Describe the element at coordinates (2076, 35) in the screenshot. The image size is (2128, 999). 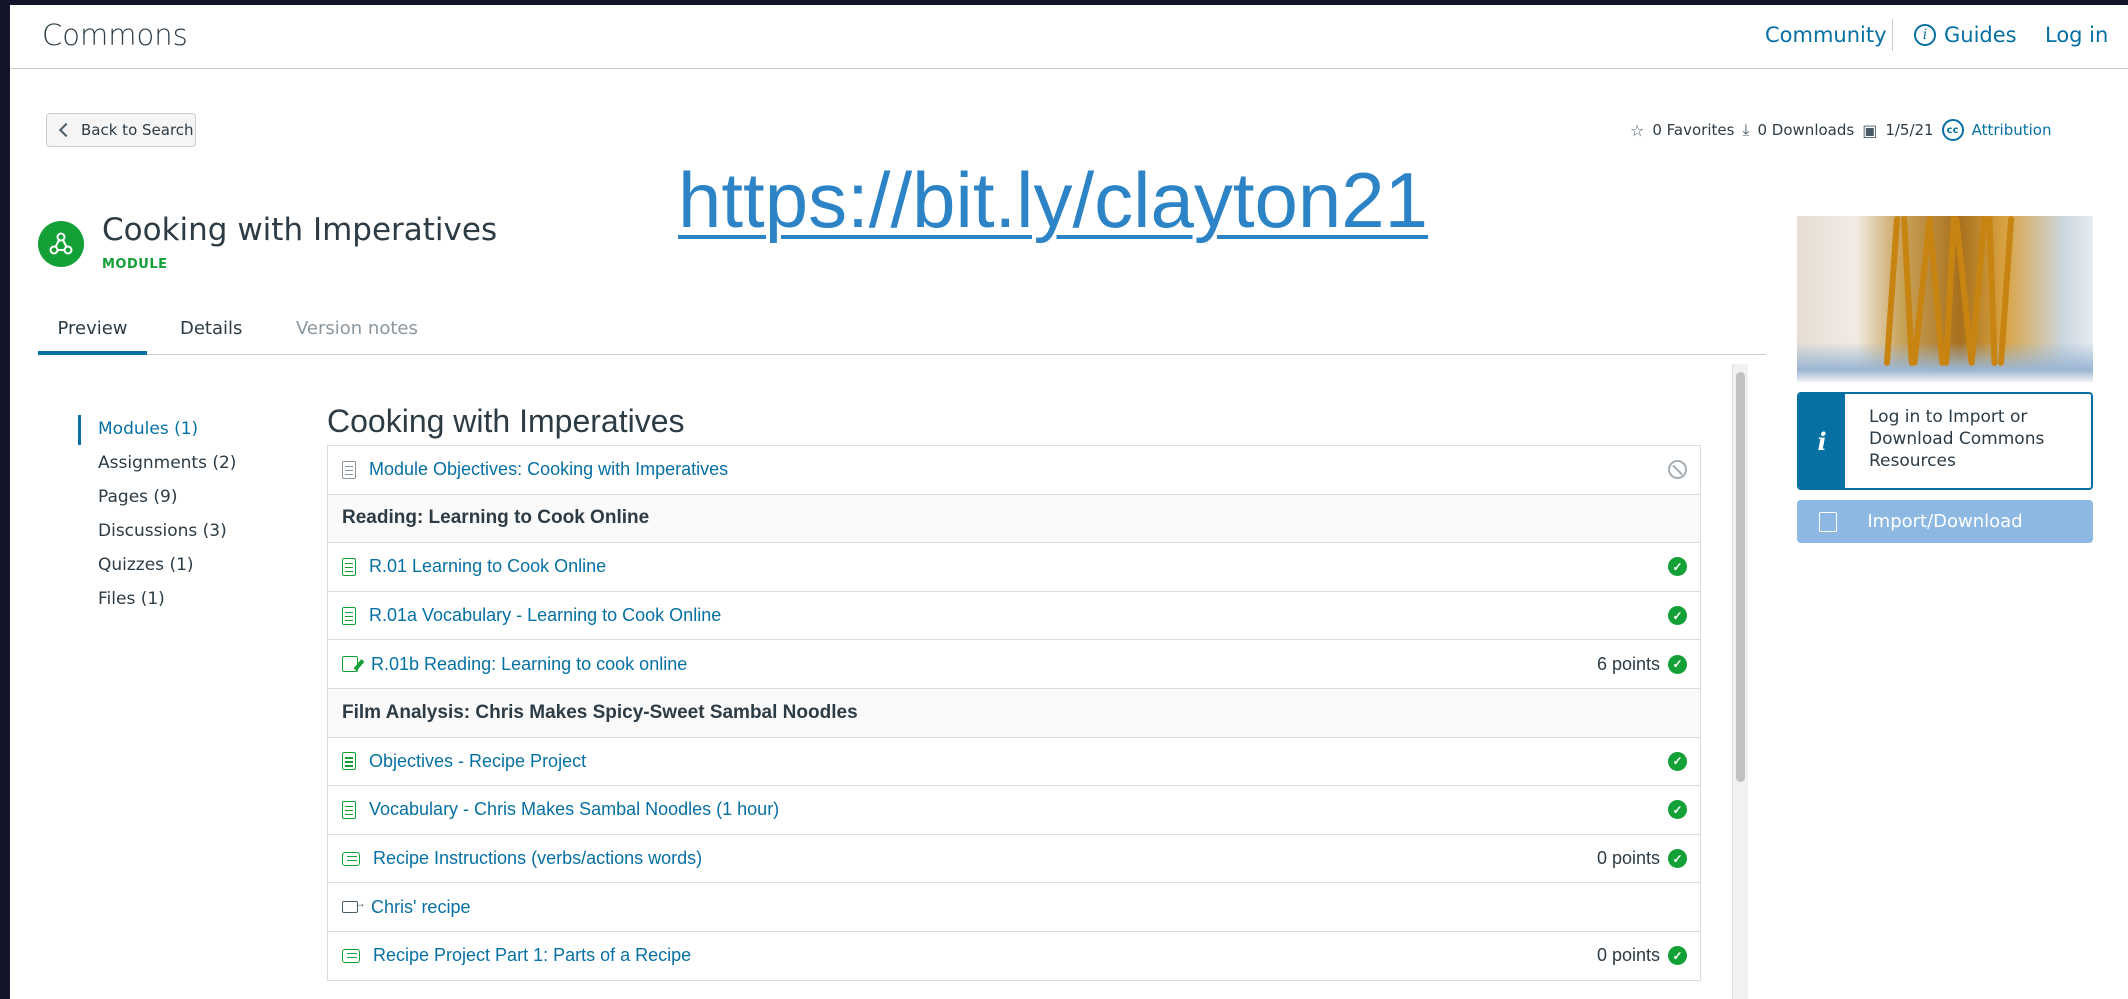
I see `login-link: Log in` at that location.